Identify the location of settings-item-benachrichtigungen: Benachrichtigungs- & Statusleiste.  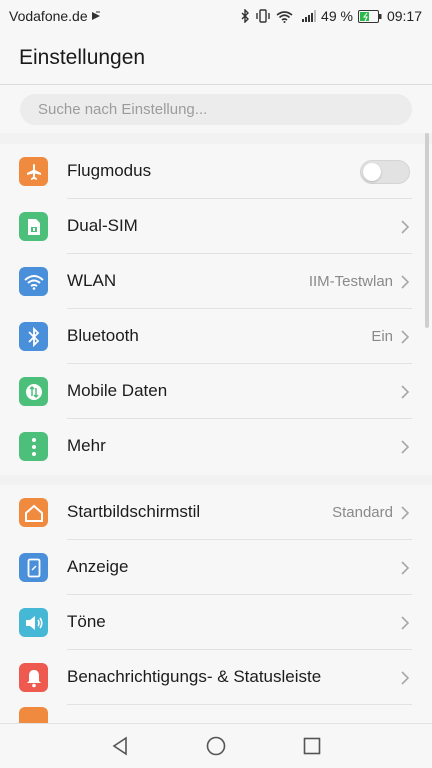
(216, 677).